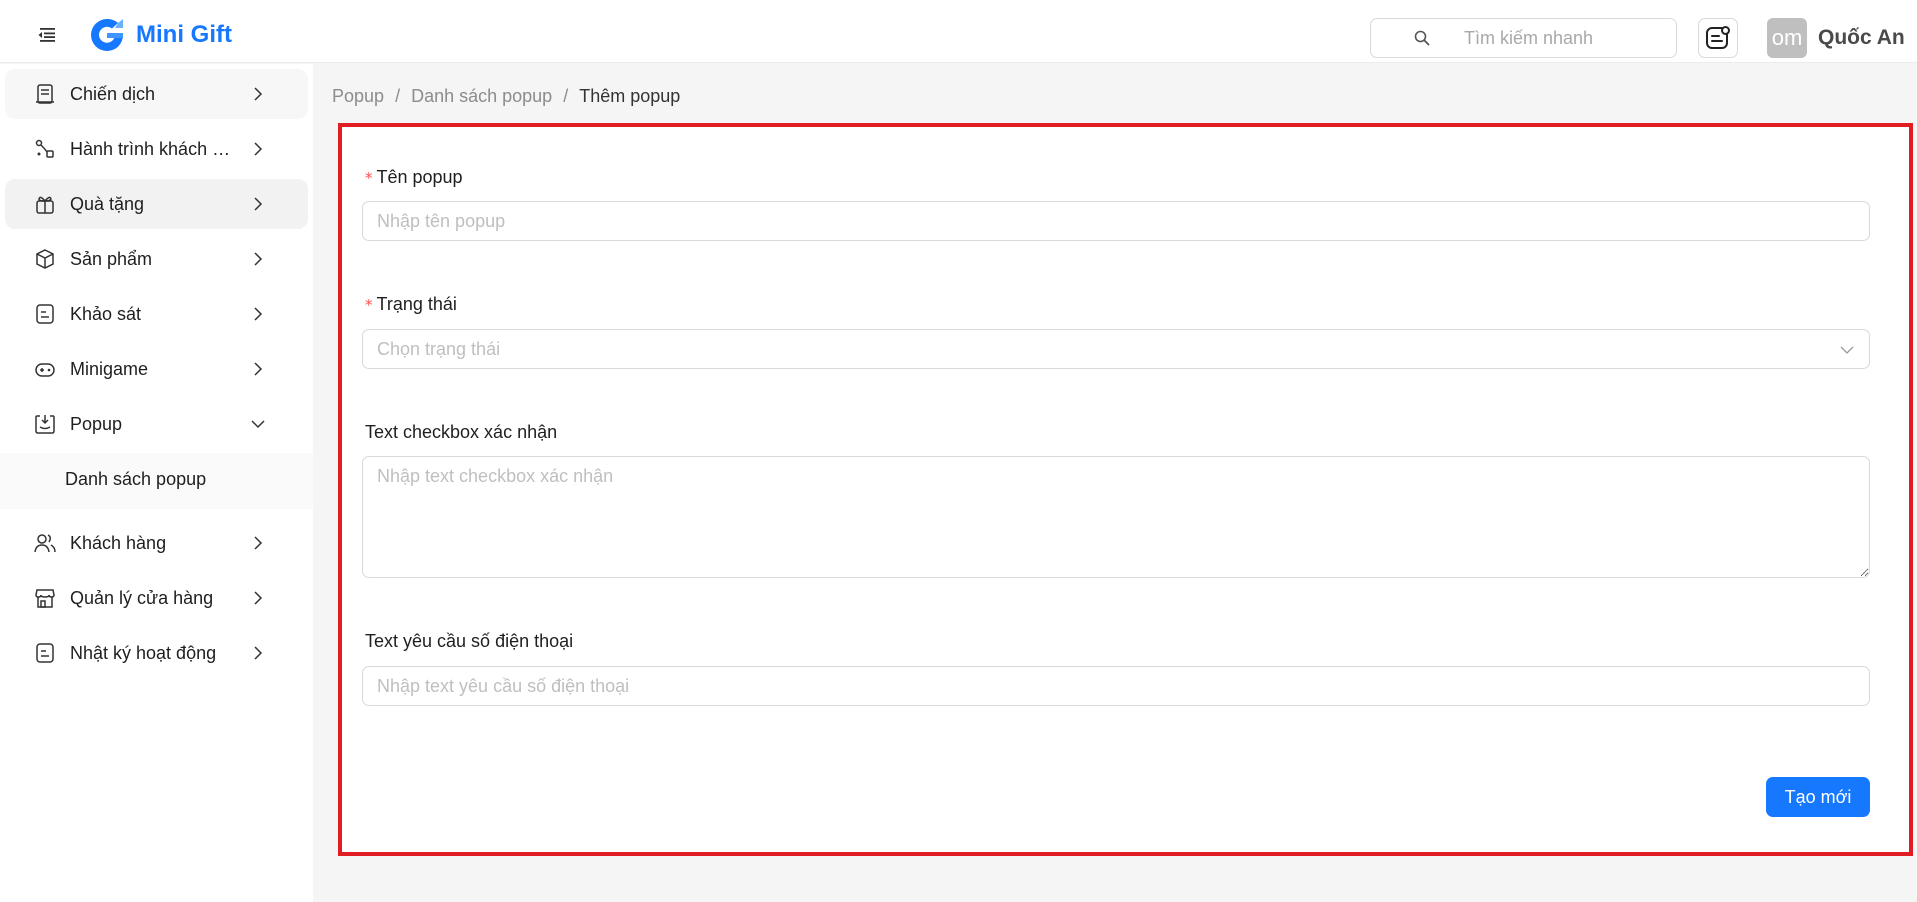  I want to click on sidebar-item-products: Sản phẩm, so click(156, 259).